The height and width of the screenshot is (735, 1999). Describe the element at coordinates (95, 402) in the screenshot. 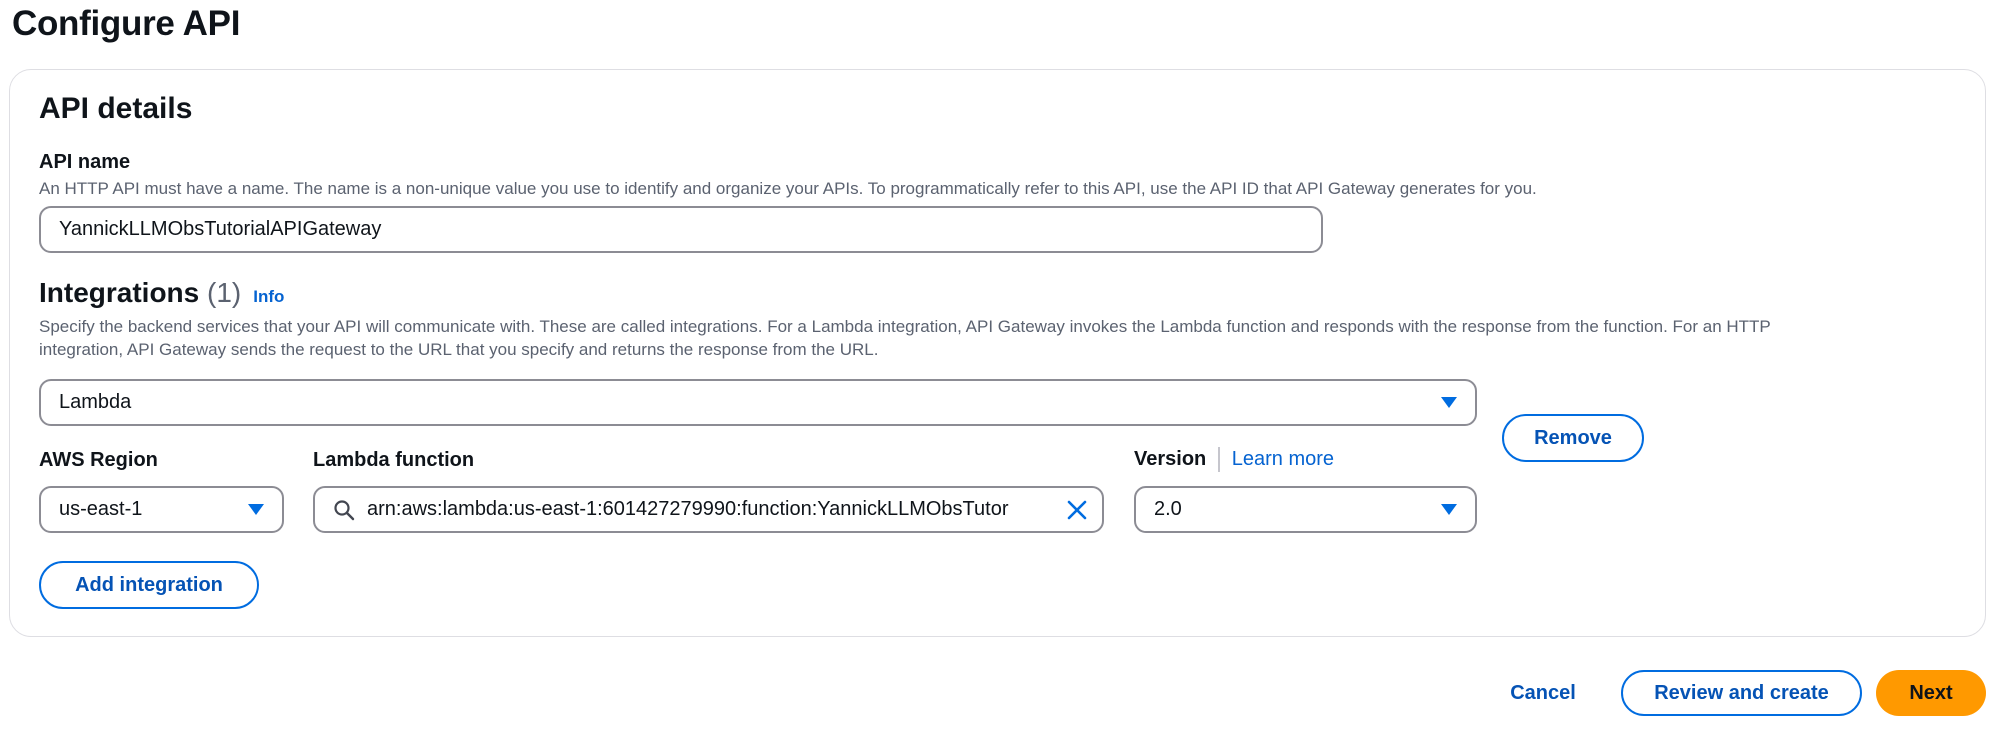

I see `integration-type-value: Lambda` at that location.